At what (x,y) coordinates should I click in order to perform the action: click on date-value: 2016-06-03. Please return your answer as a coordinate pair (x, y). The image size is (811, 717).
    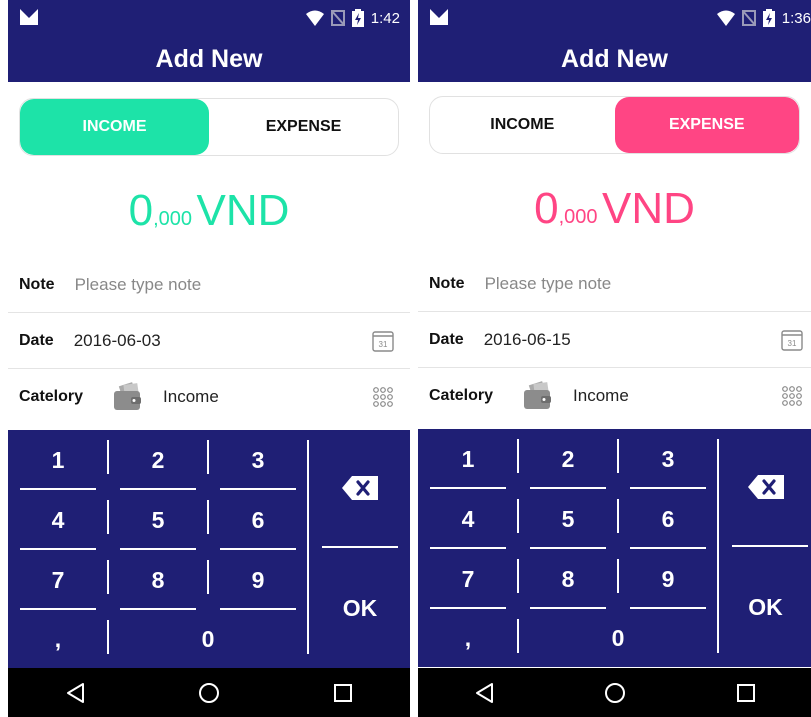
    Looking at the image, I should click on (117, 341).